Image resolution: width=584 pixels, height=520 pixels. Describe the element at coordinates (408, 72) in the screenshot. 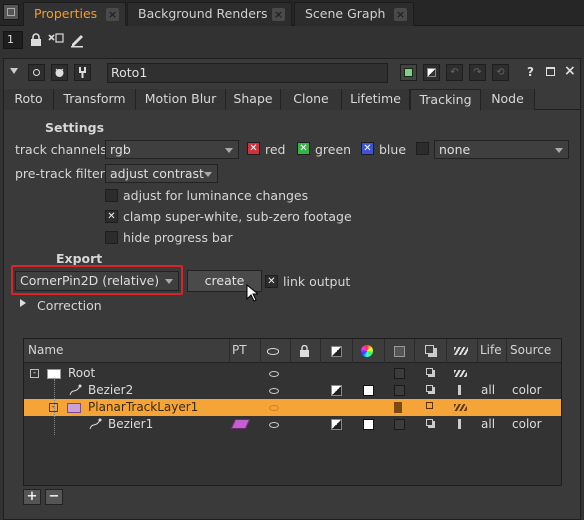

I see `curve-editor-button` at that location.